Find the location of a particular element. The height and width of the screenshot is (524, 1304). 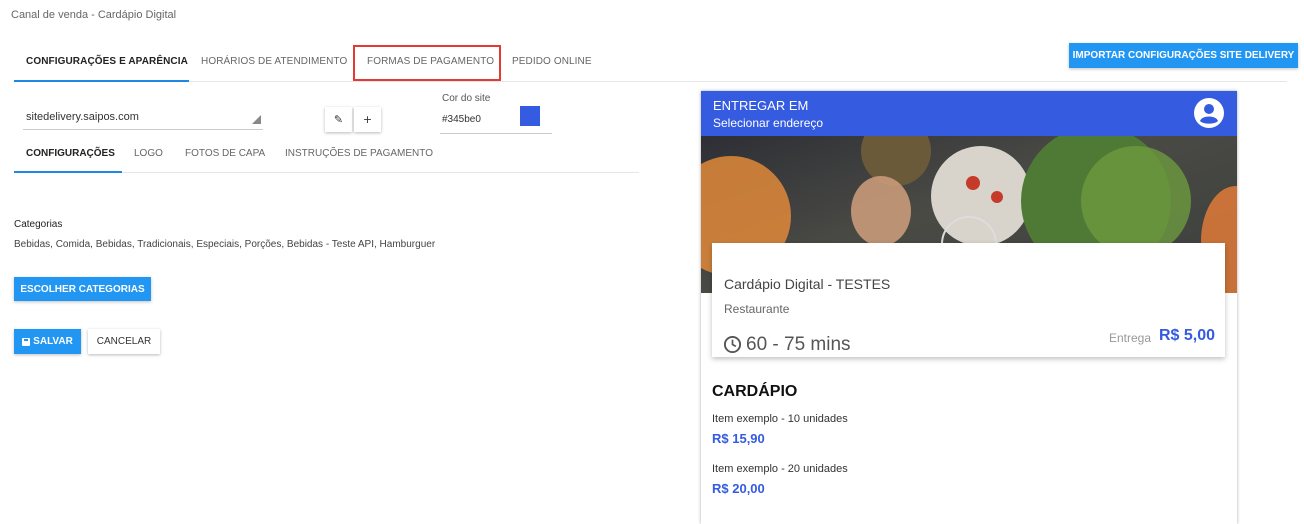

save-button: SALVAR is located at coordinates (47, 341).